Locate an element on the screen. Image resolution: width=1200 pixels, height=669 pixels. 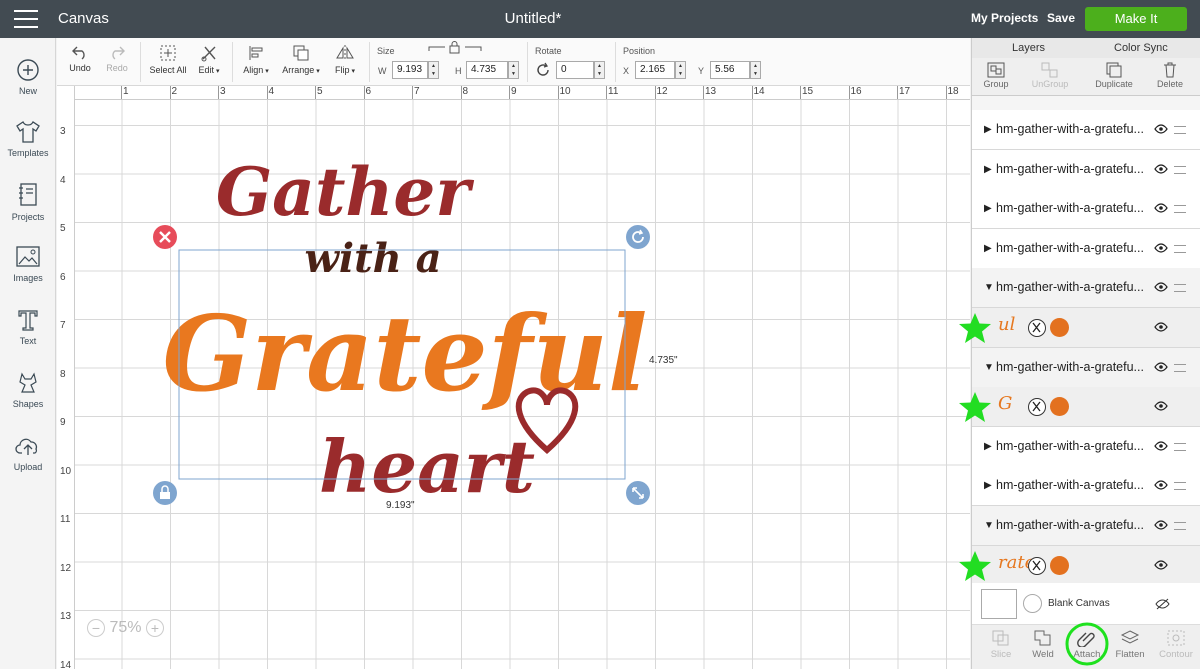
y-position-input: 5.56 is located at coordinates (730, 70).